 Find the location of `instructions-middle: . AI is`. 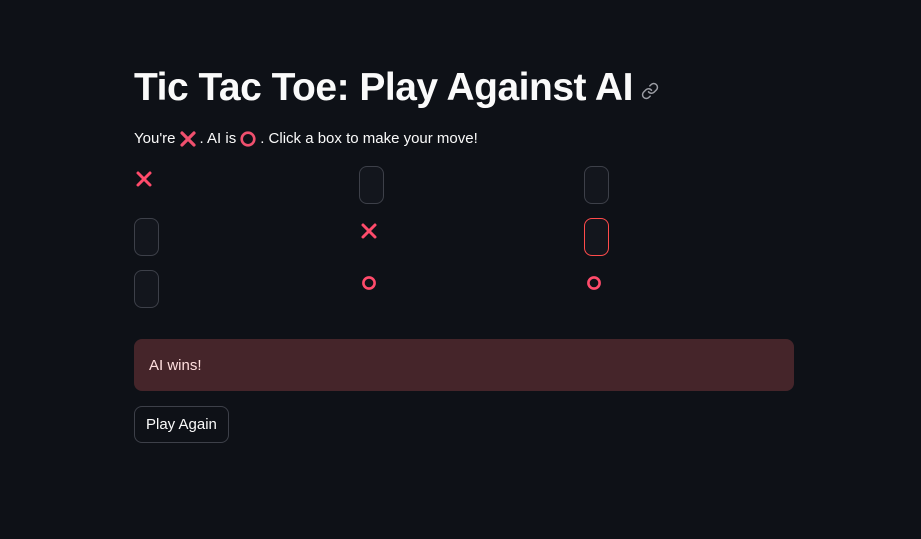

instructions-middle: . AI is is located at coordinates (218, 138).